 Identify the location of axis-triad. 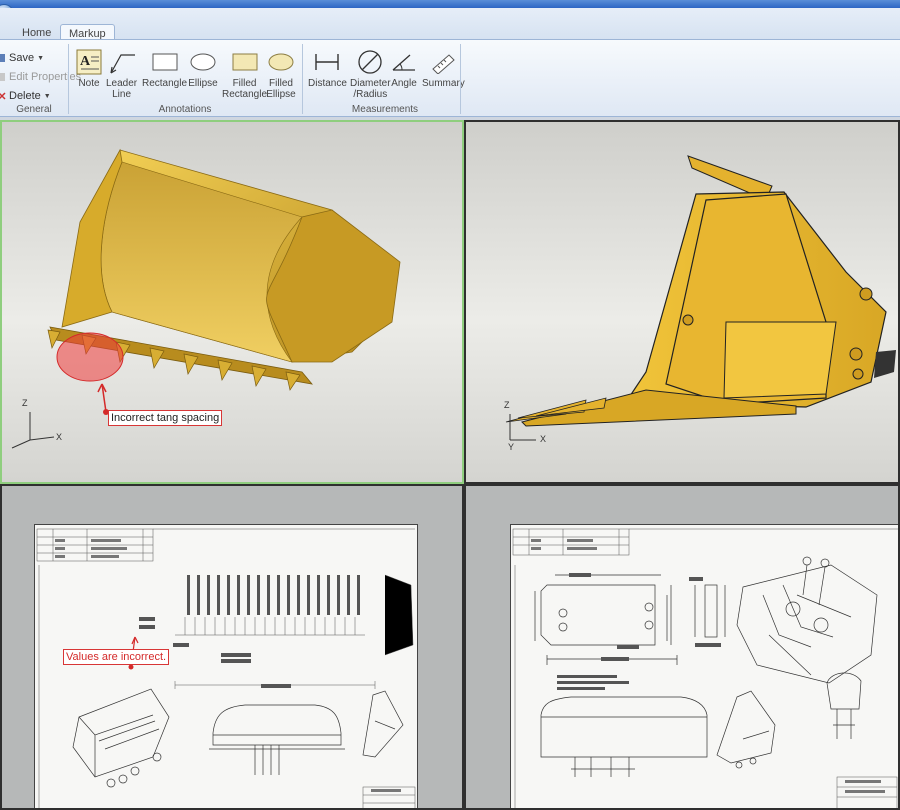
(33, 430).